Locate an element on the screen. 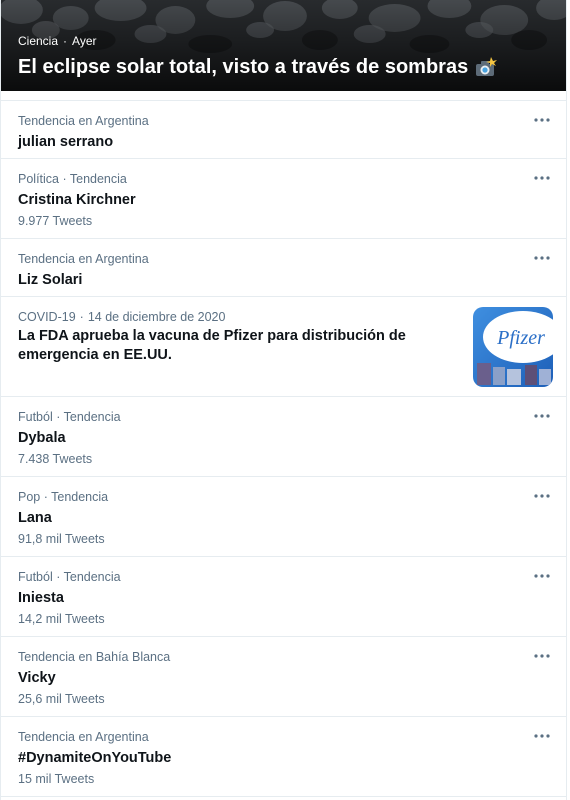 The image size is (570, 800). trend-name: Cristina Kirchner is located at coordinates (77, 200).